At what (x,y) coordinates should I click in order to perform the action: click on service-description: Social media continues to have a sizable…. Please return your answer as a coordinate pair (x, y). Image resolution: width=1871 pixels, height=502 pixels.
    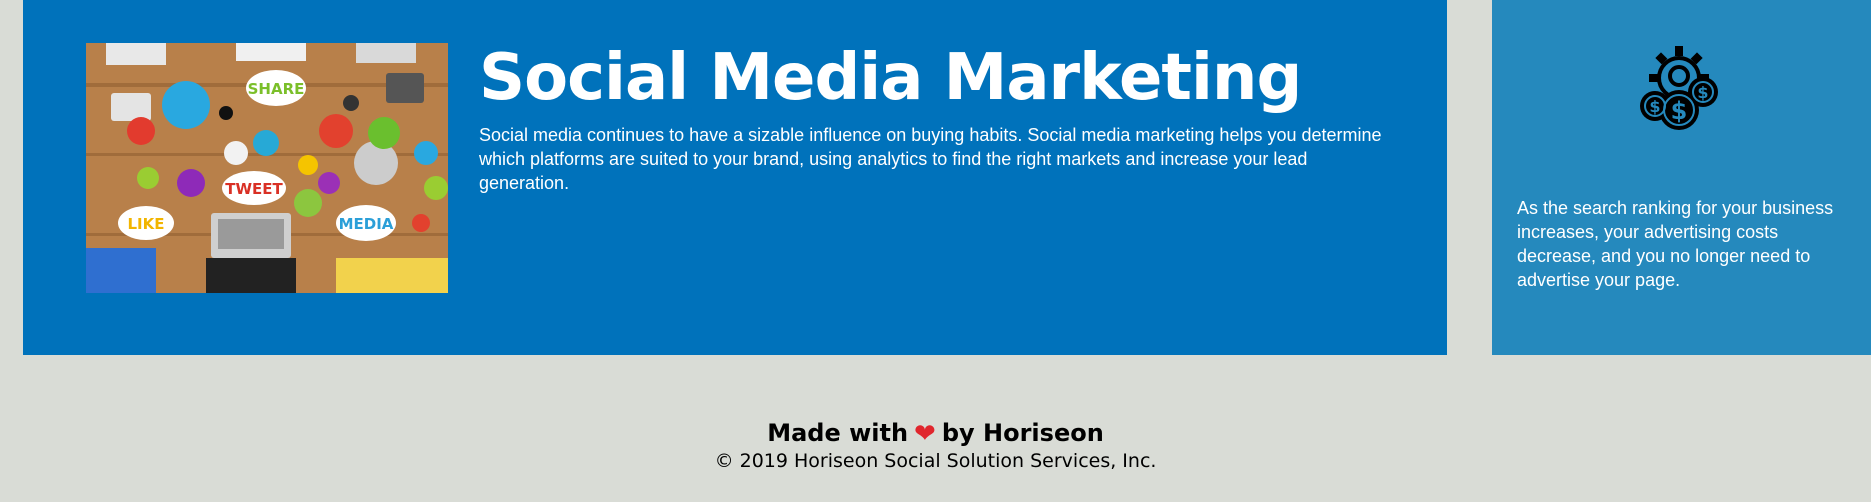
    Looking at the image, I should click on (930, 159).